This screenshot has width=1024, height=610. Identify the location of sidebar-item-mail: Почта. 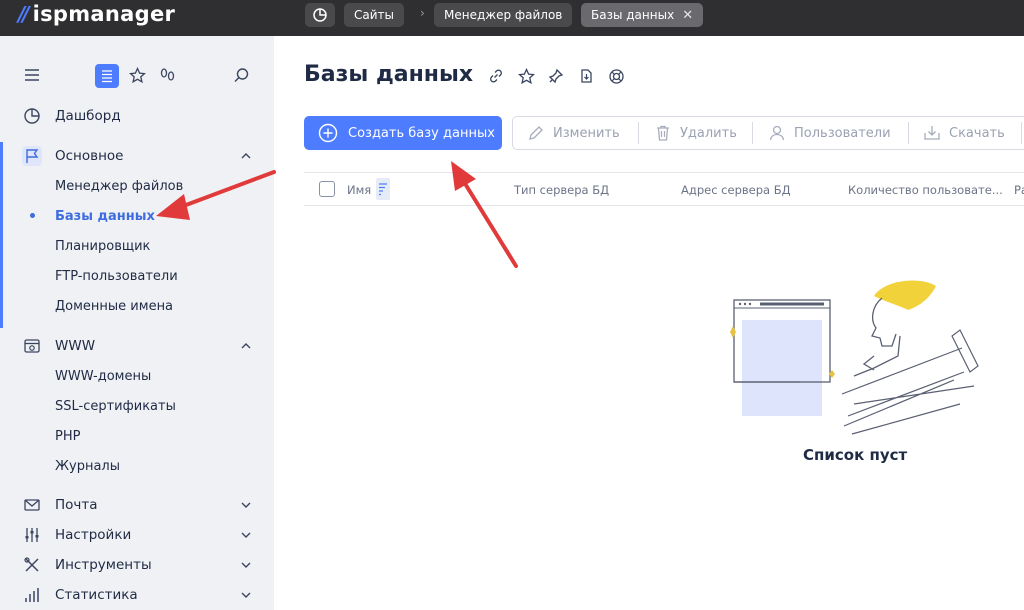
(137, 505).